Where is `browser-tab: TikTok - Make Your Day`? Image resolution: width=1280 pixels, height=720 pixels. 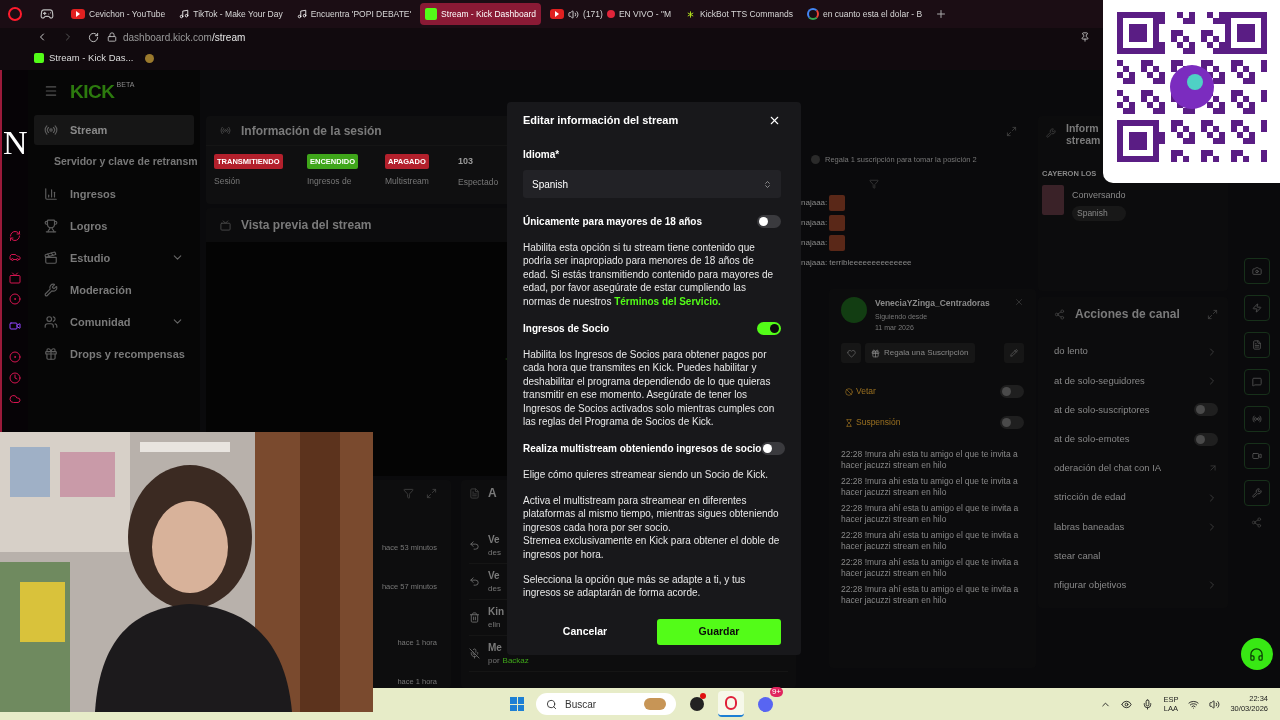
browser-tab: TikTok - Make Your Day is located at coordinates (231, 14).